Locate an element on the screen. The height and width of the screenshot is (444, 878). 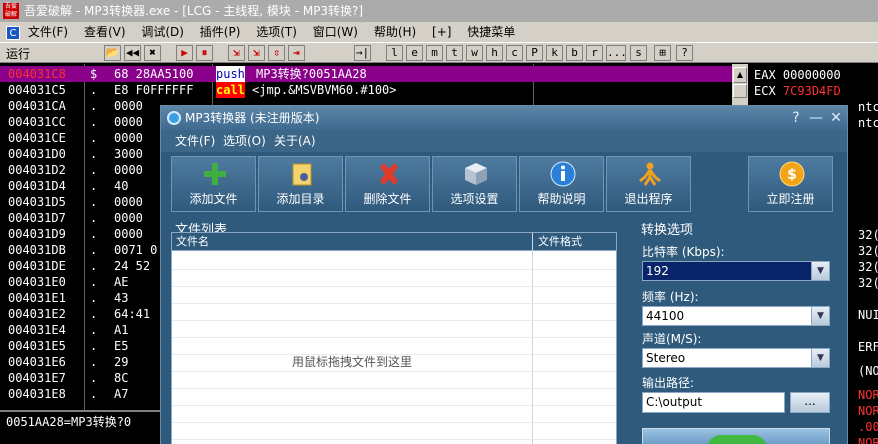
menu-file: 文件(F) is located at coordinates (48, 32).